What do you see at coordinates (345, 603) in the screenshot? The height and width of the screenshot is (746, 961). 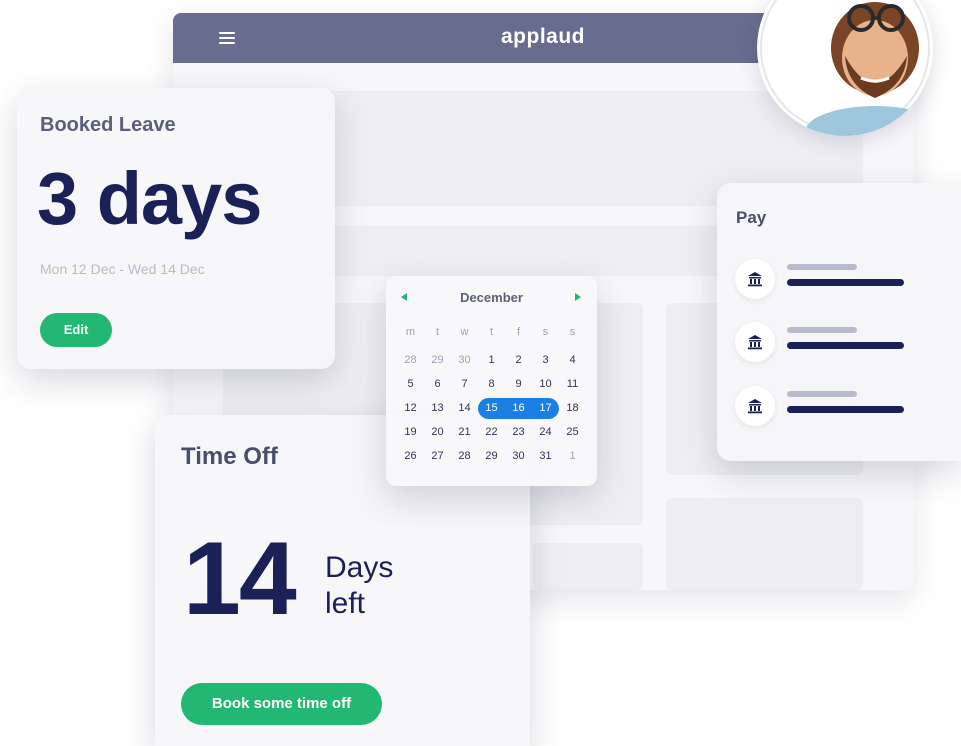 I see `days-left-label-2: left` at bounding box center [345, 603].